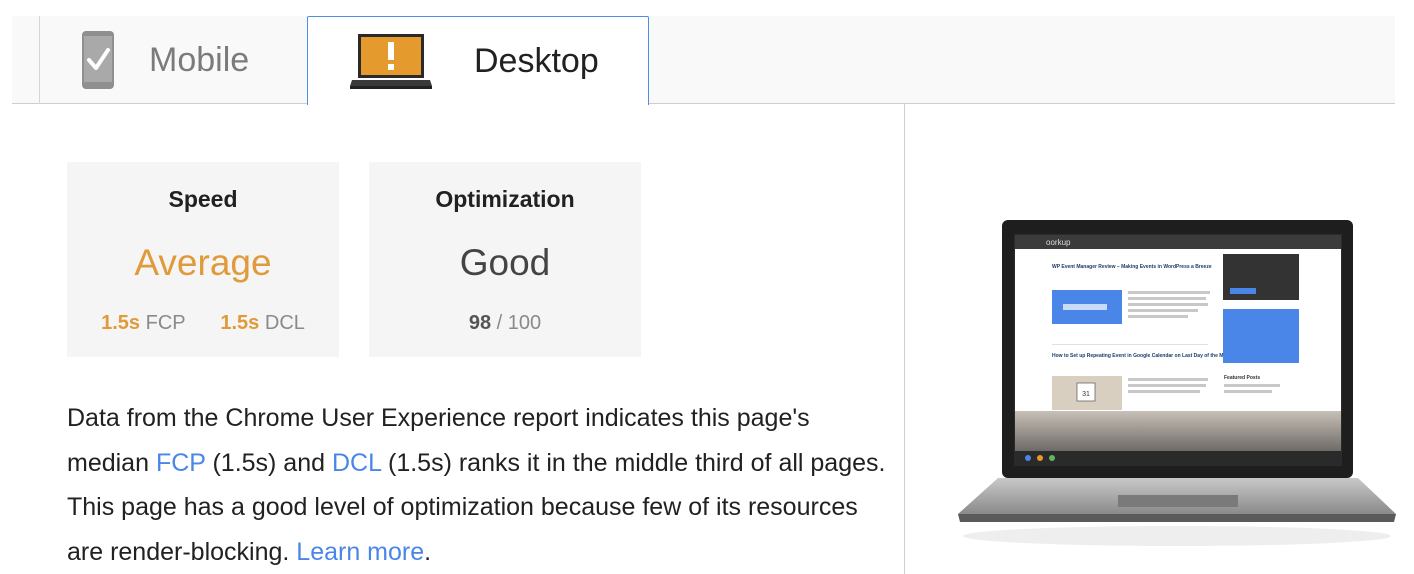 The image size is (1414, 574). What do you see at coordinates (360, 552) in the screenshot?
I see `learn-more-link: Learn more` at bounding box center [360, 552].